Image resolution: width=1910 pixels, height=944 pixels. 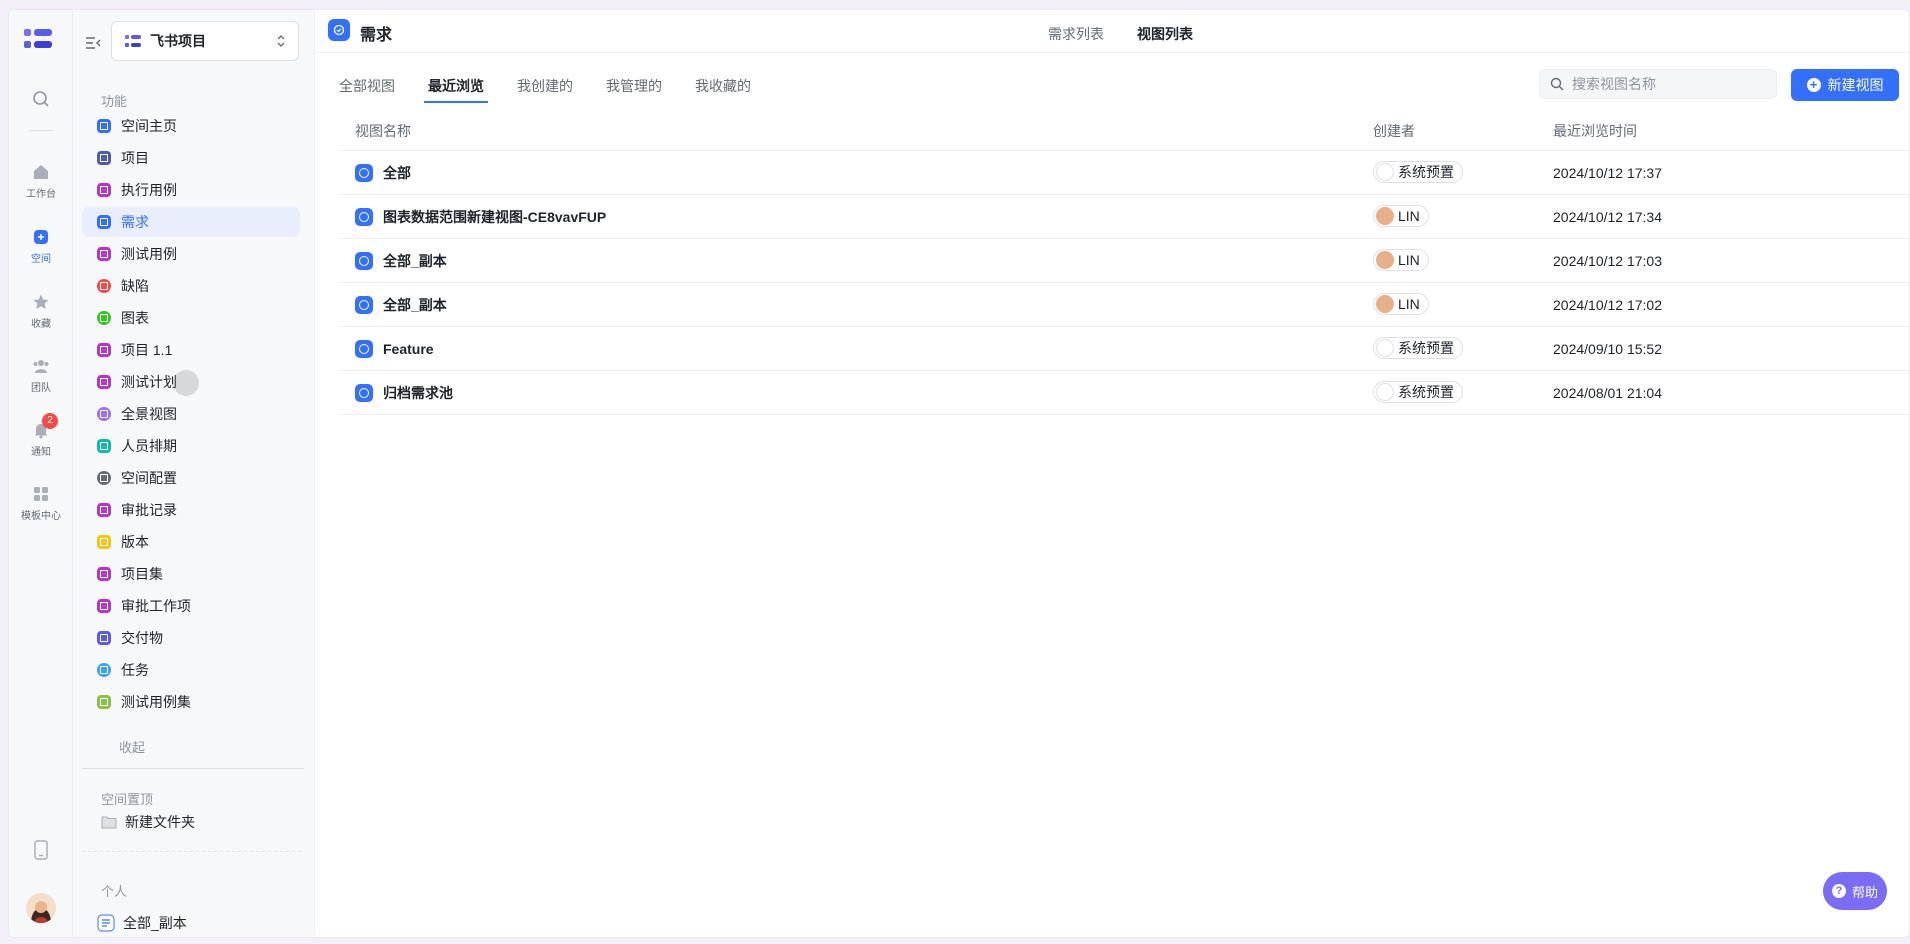 I want to click on sidebar-item-panorama: 全景视图, so click(x=191, y=414).